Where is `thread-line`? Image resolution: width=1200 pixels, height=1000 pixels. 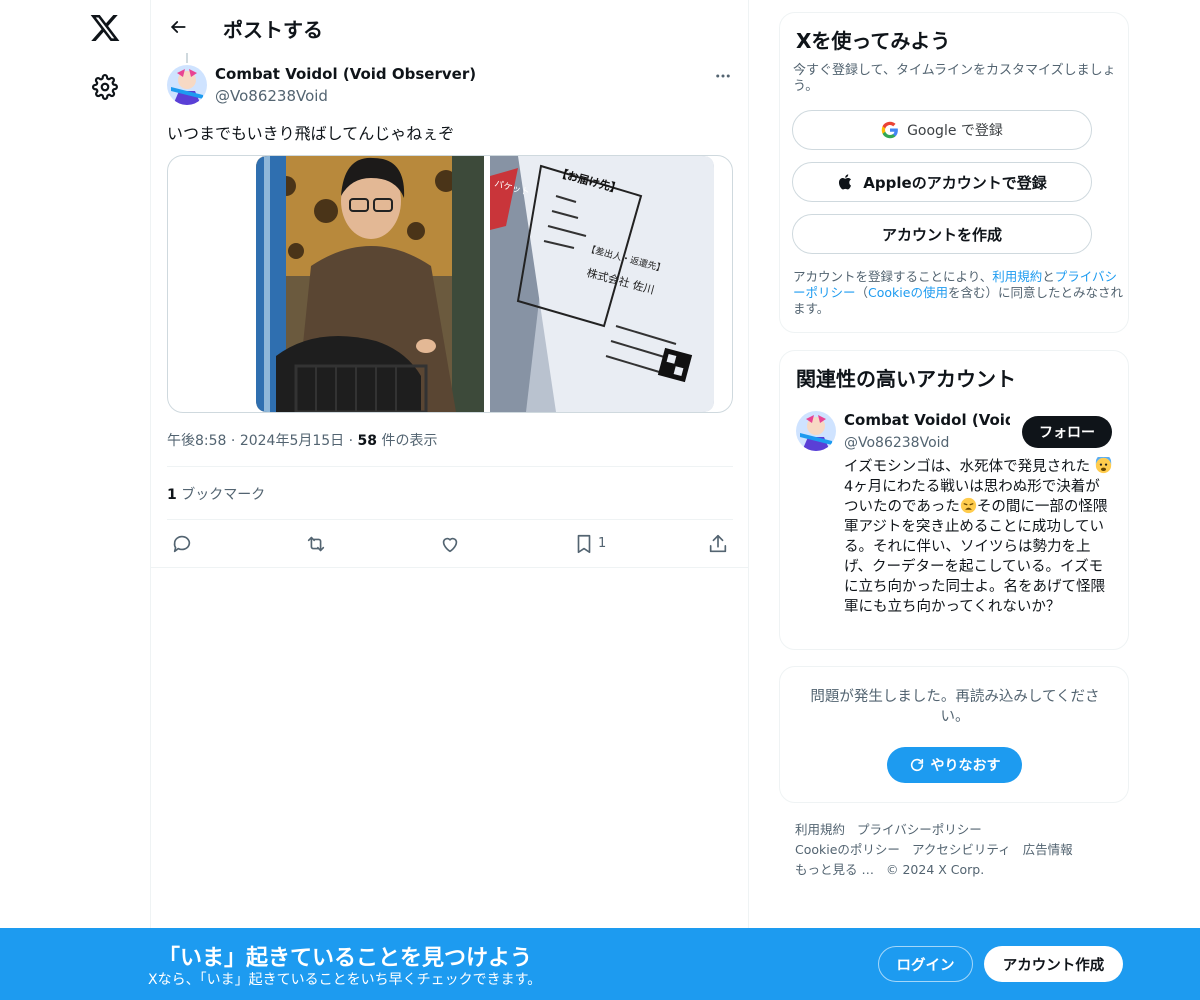
thread-line is located at coordinates (187, 58).